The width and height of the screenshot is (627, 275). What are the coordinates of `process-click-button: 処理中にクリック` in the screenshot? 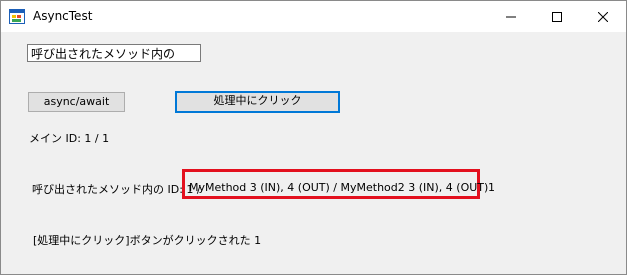 It's located at (257, 102).